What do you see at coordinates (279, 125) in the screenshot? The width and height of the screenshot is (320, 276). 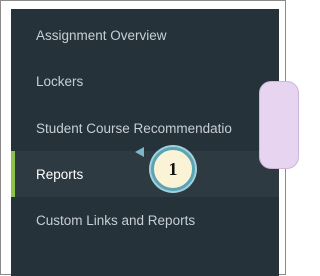 I see `tooltip-callout` at bounding box center [279, 125].